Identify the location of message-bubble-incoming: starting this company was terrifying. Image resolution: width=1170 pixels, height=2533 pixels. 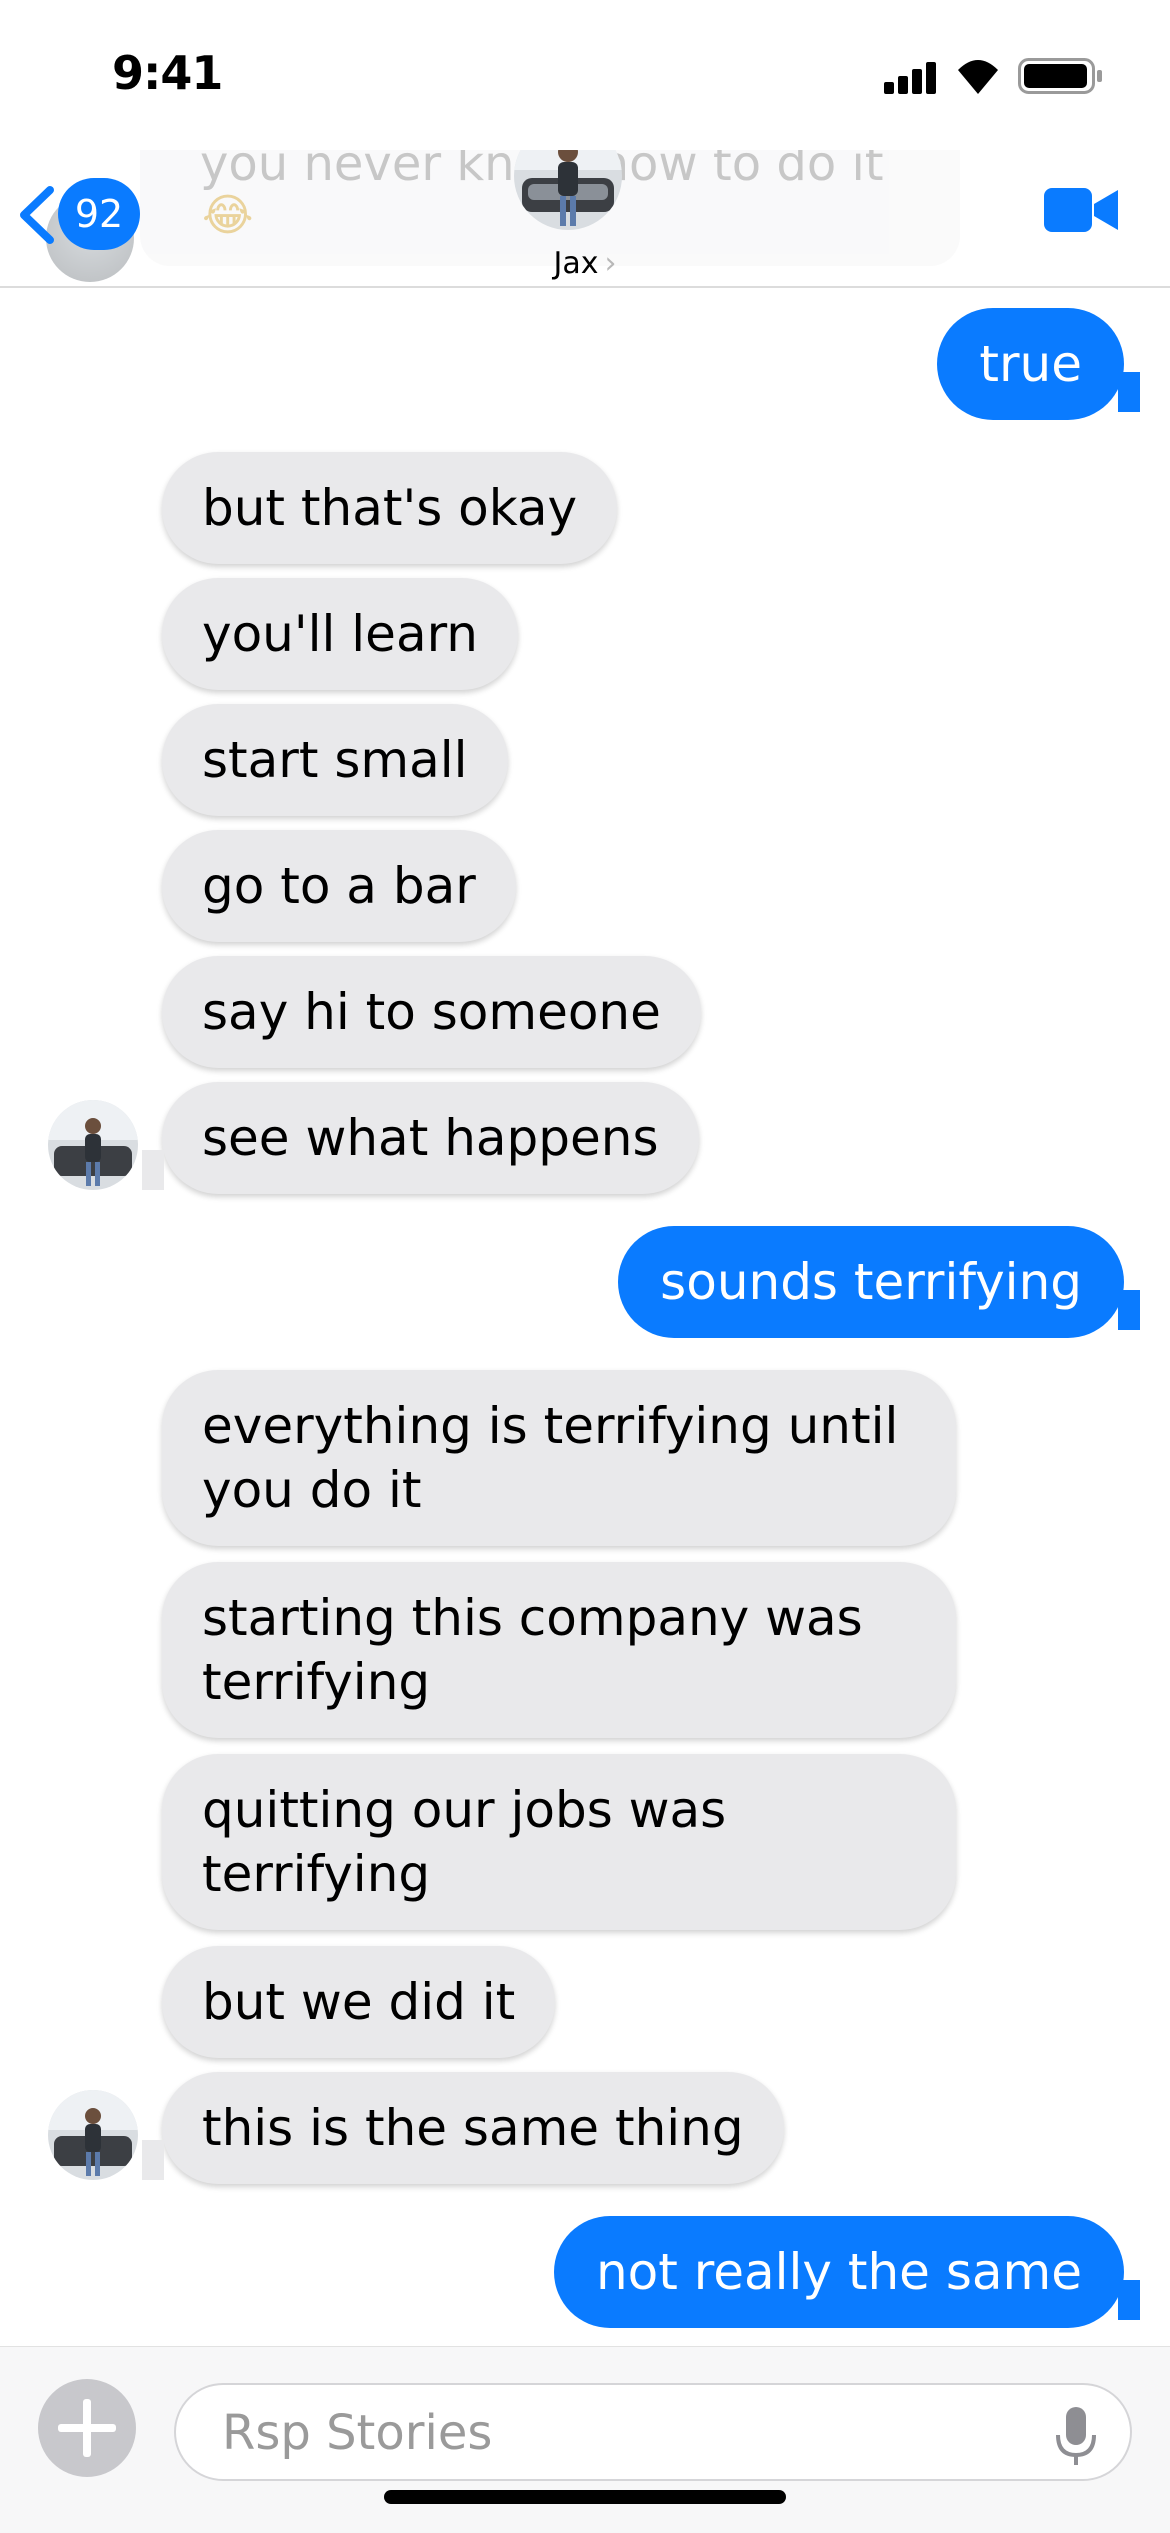
(559, 1650).